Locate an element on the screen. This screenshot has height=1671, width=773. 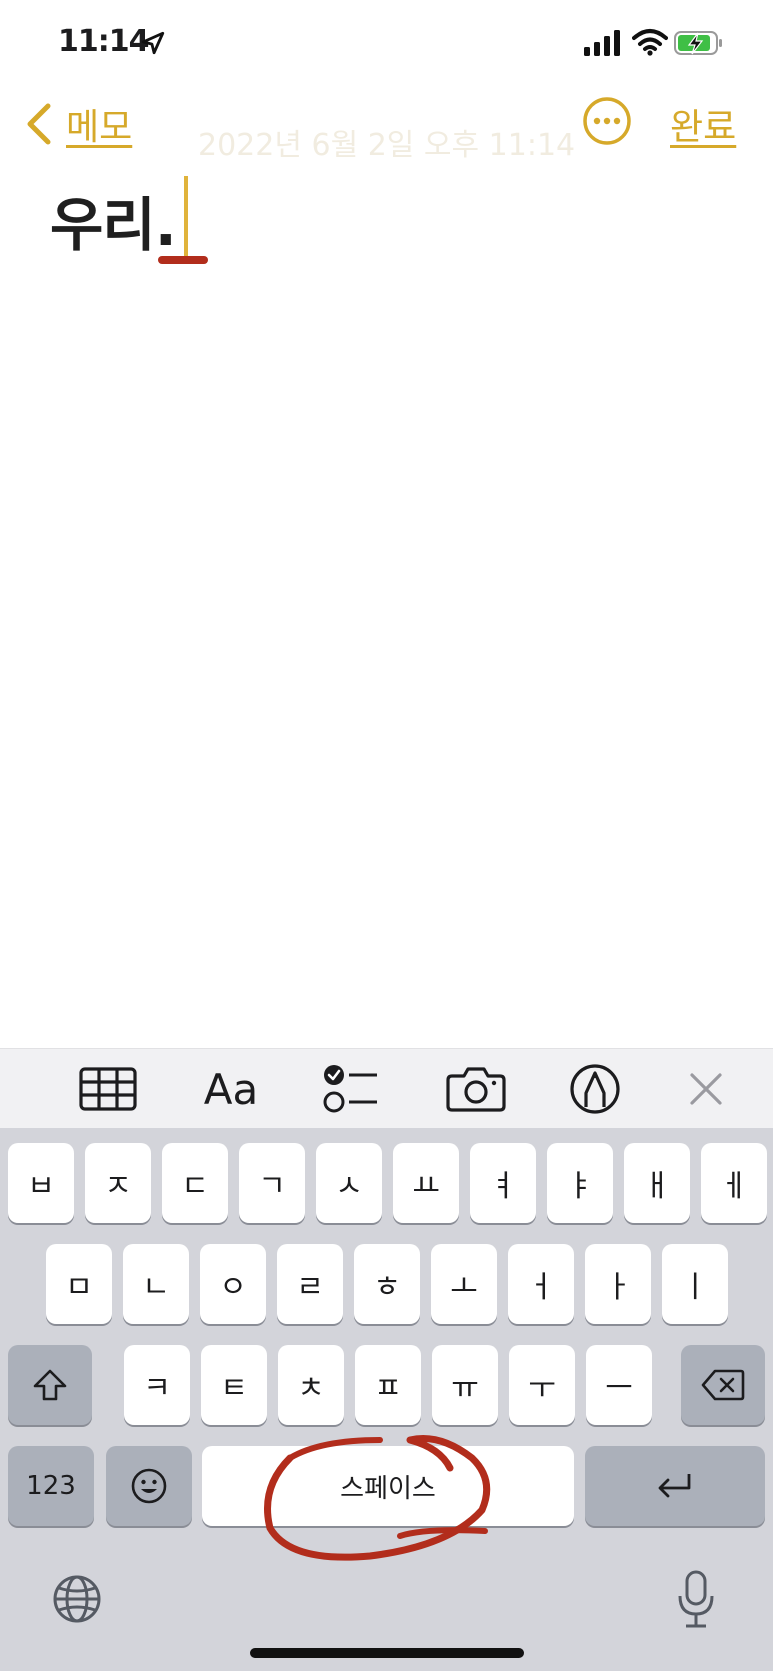
markup-pen-icon is located at coordinates (595, 1089).